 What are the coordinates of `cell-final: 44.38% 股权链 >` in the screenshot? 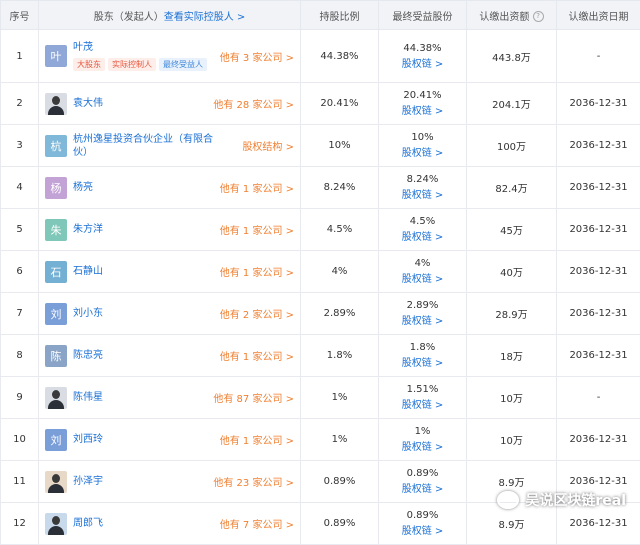 It's located at (423, 56).